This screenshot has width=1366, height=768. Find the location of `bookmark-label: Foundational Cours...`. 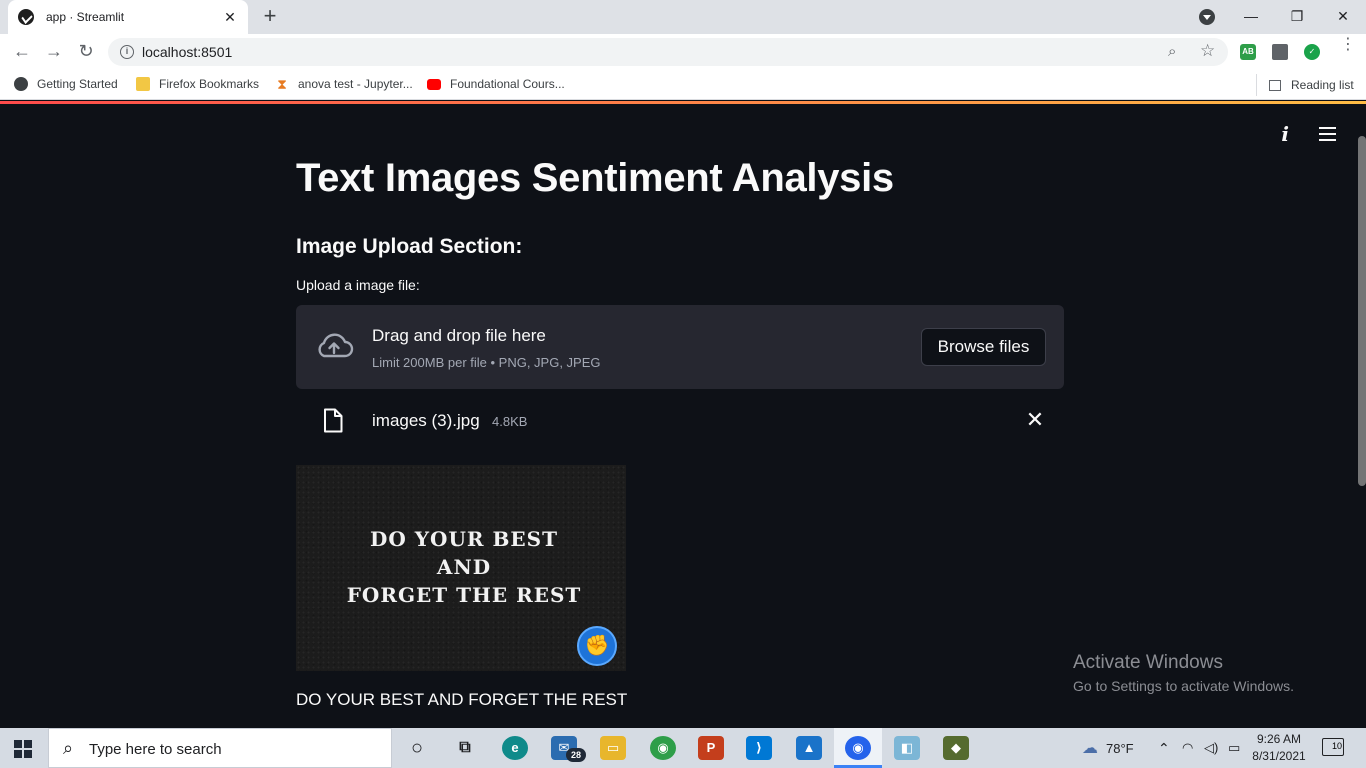

bookmark-label: Foundational Cours... is located at coordinates (507, 84).